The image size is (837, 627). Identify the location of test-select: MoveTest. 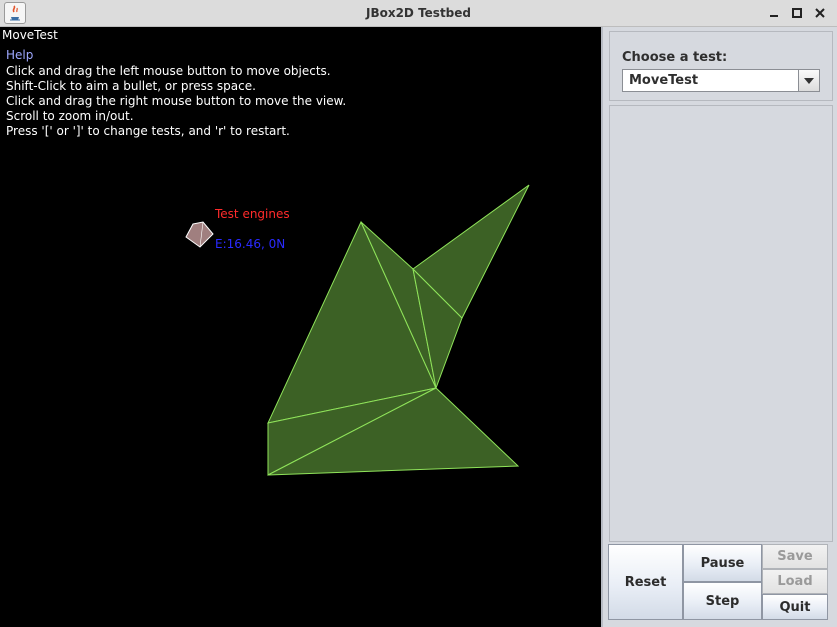
(721, 80).